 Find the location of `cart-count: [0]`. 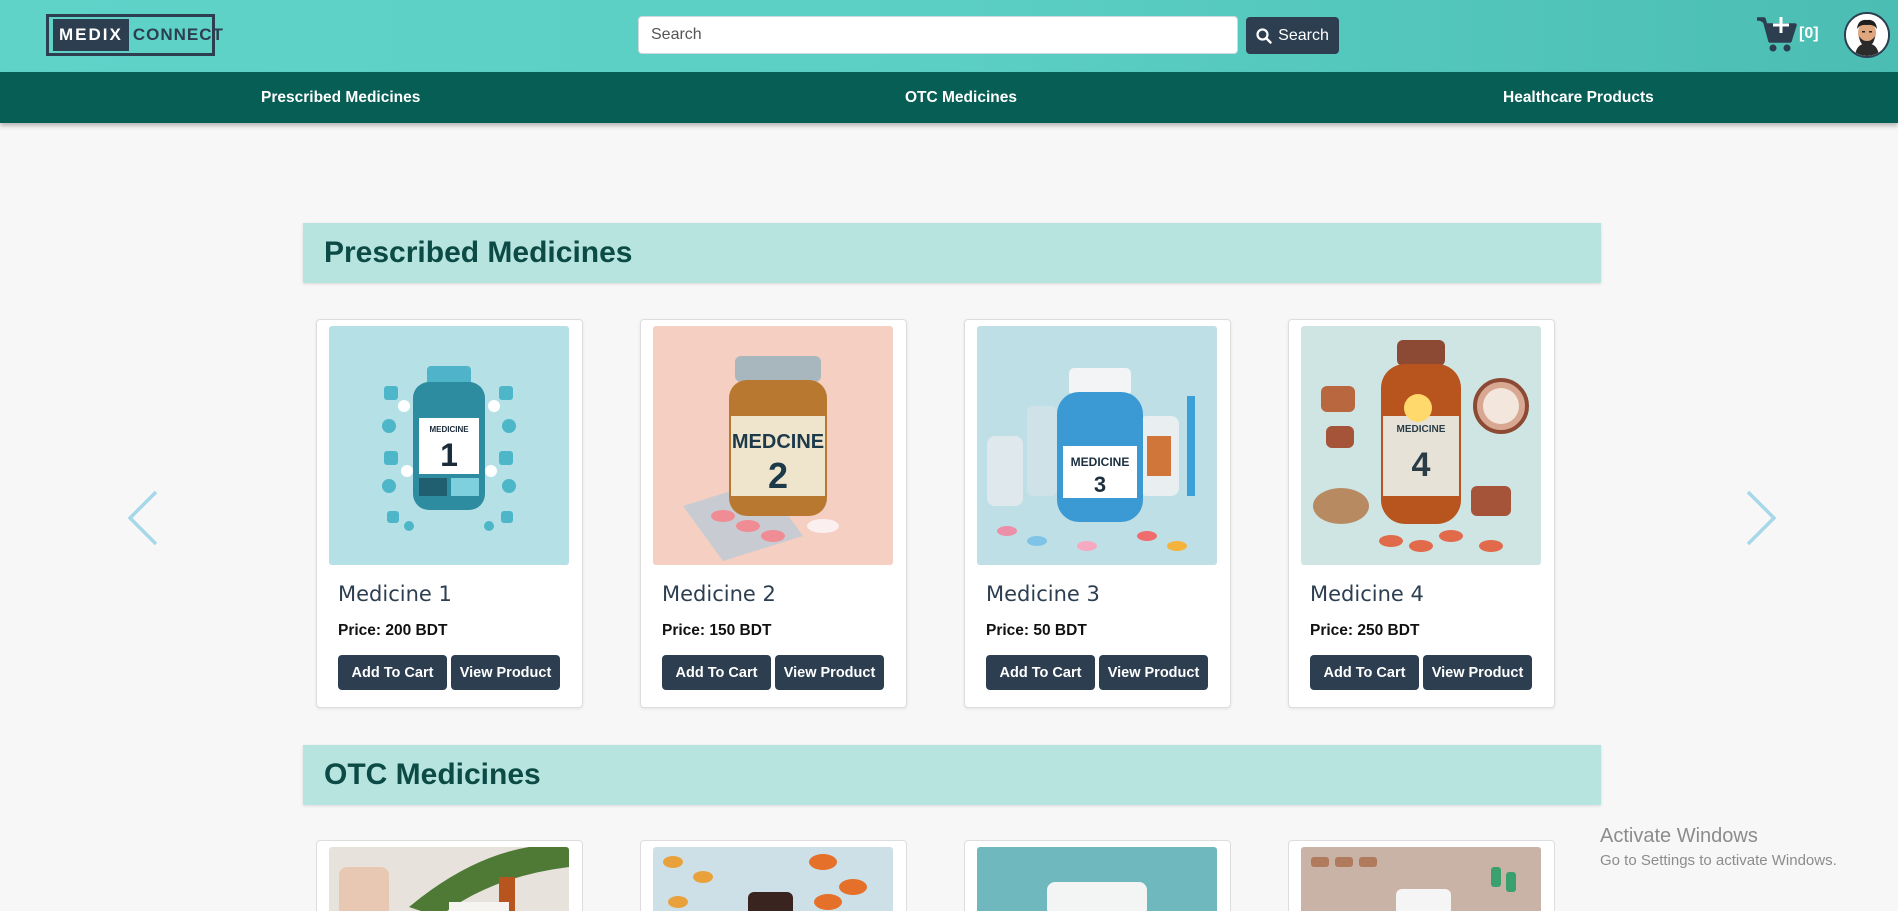

cart-count: [0] is located at coordinates (1809, 33).